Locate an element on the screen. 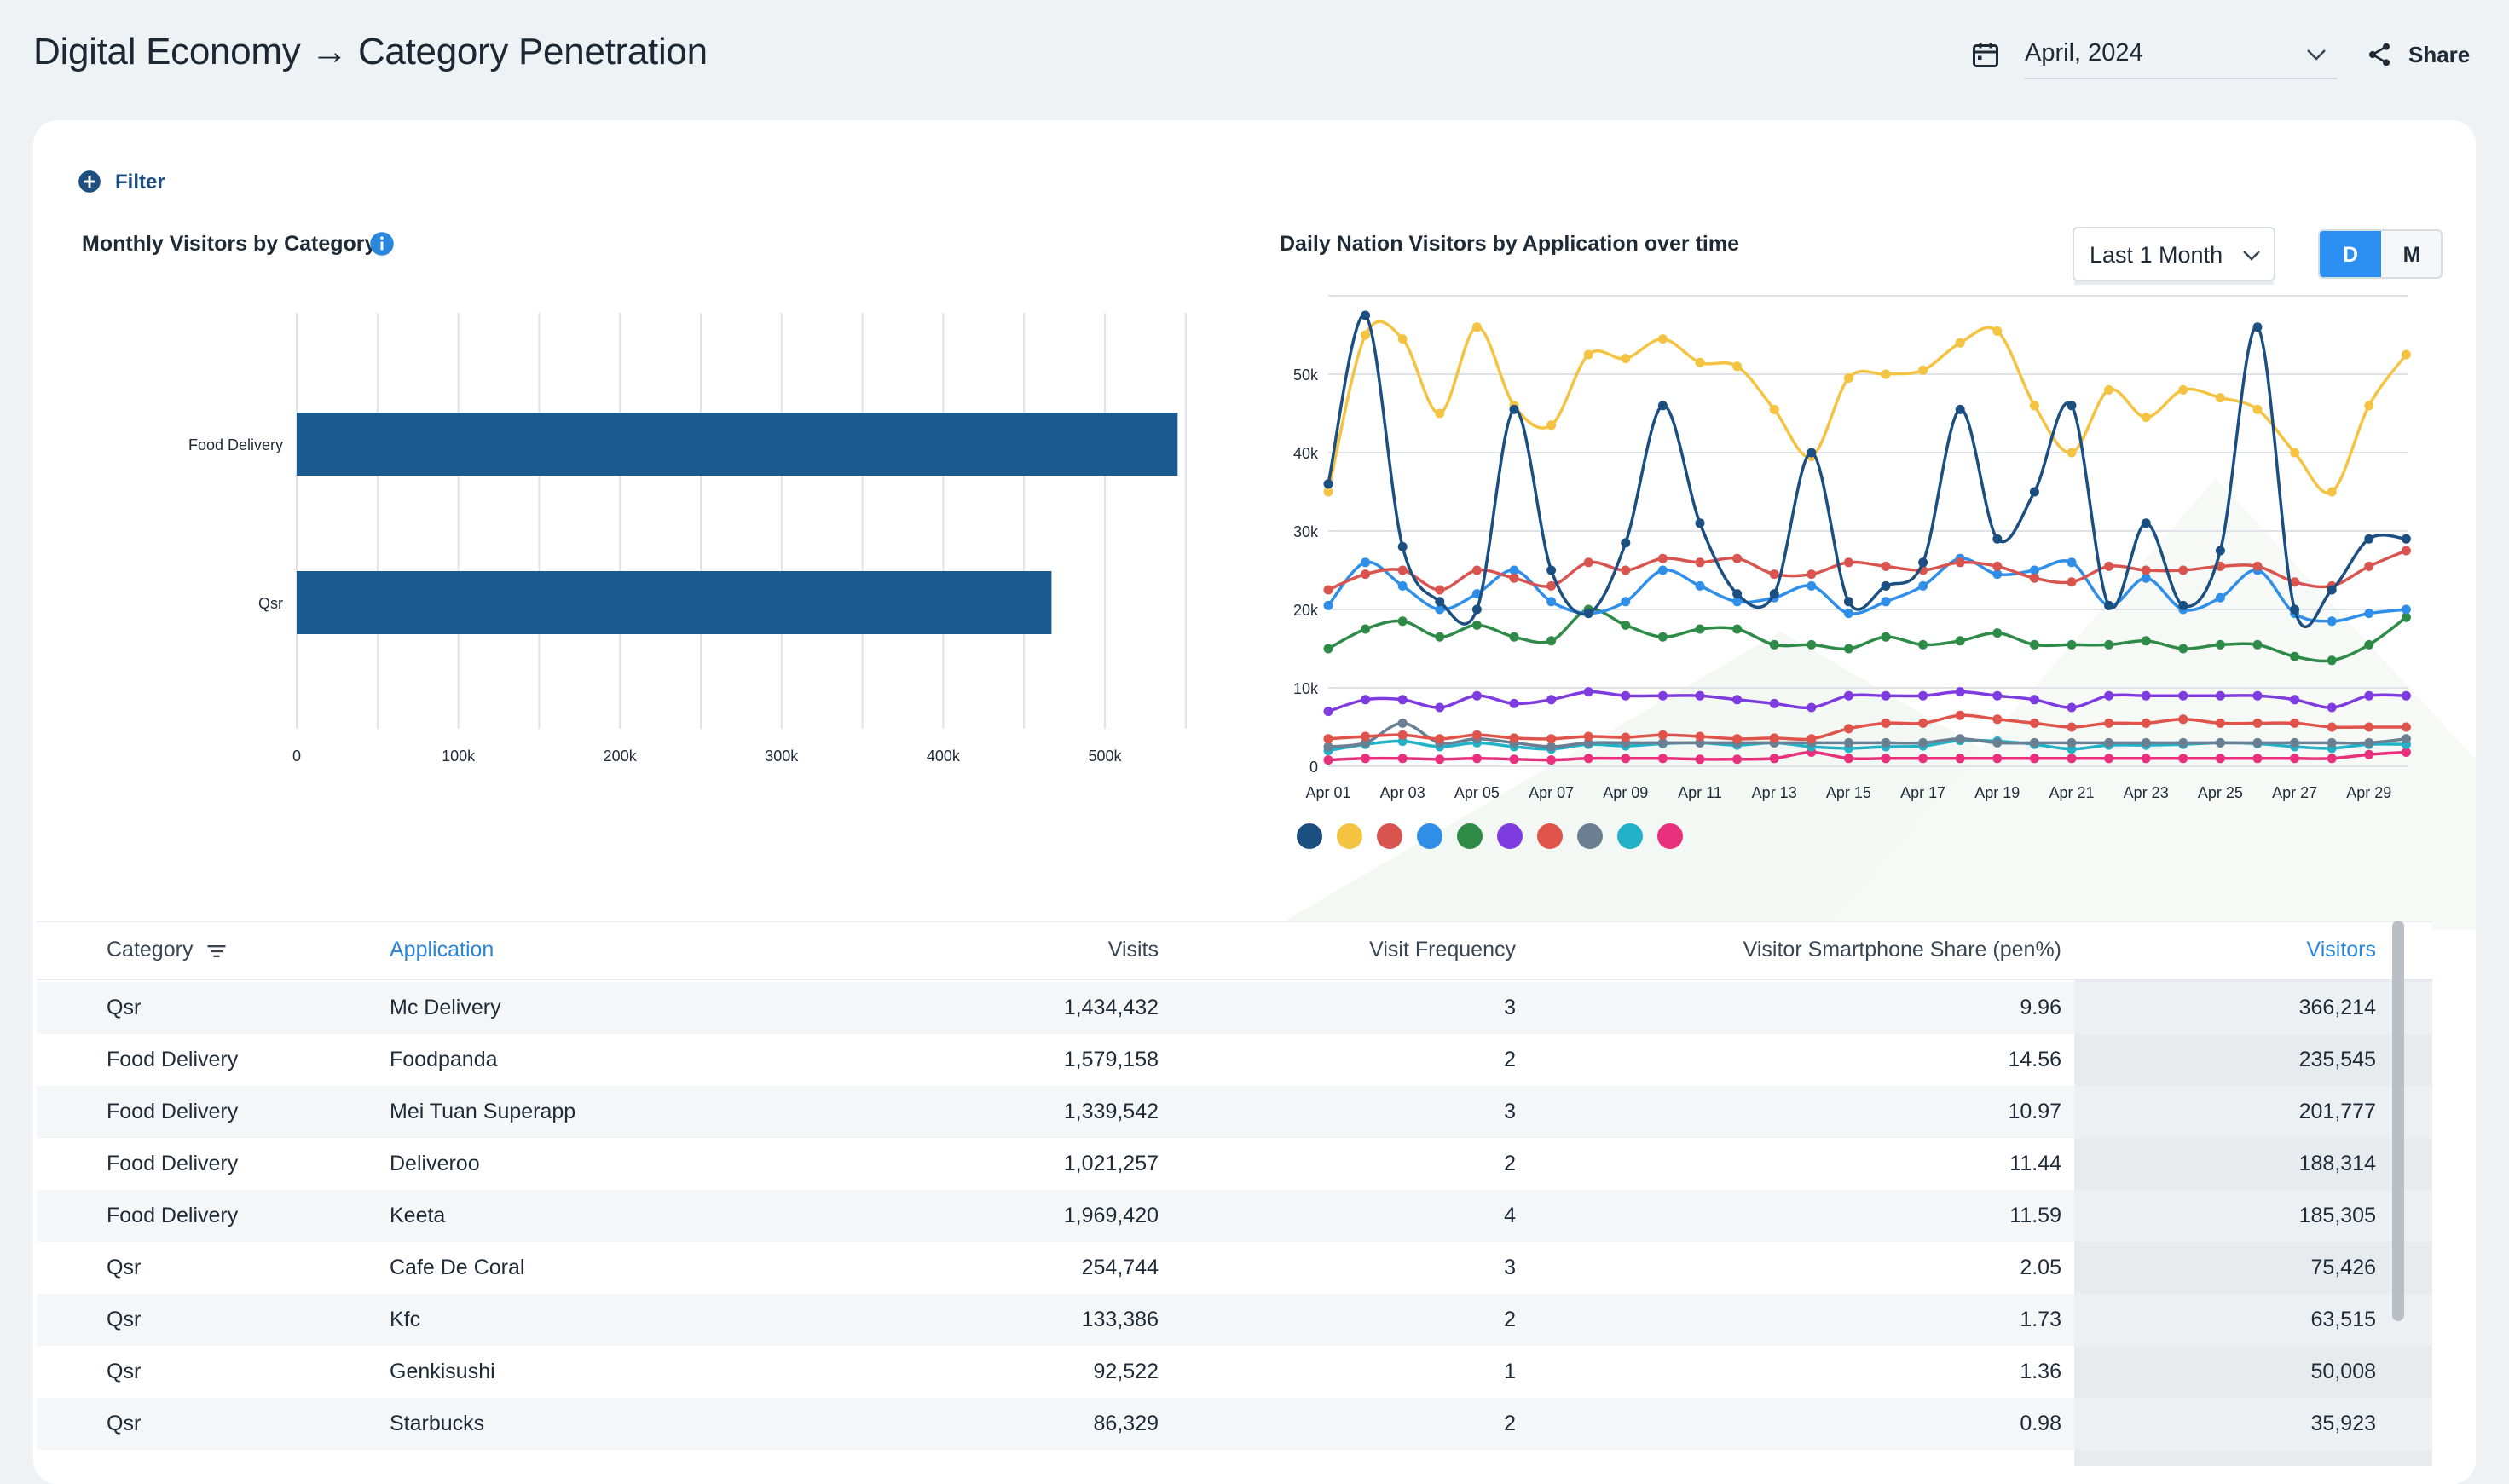  filter-lines-icon is located at coordinates (216, 951).